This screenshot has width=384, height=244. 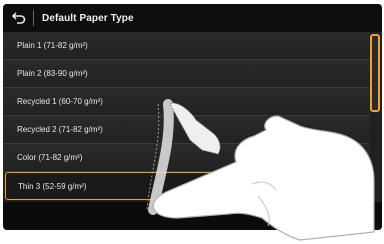 What do you see at coordinates (186, 130) in the screenshot?
I see `list-item-recycled-2: Recycled 2 (71-82 g/m²)` at bounding box center [186, 130].